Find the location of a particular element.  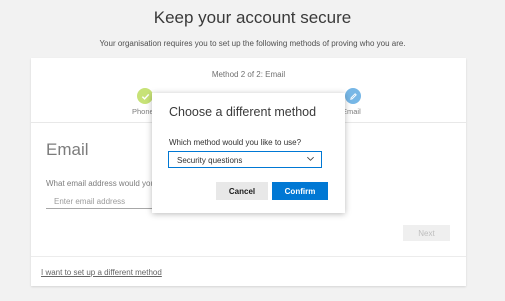

chevron-down-icon is located at coordinates (310, 158).